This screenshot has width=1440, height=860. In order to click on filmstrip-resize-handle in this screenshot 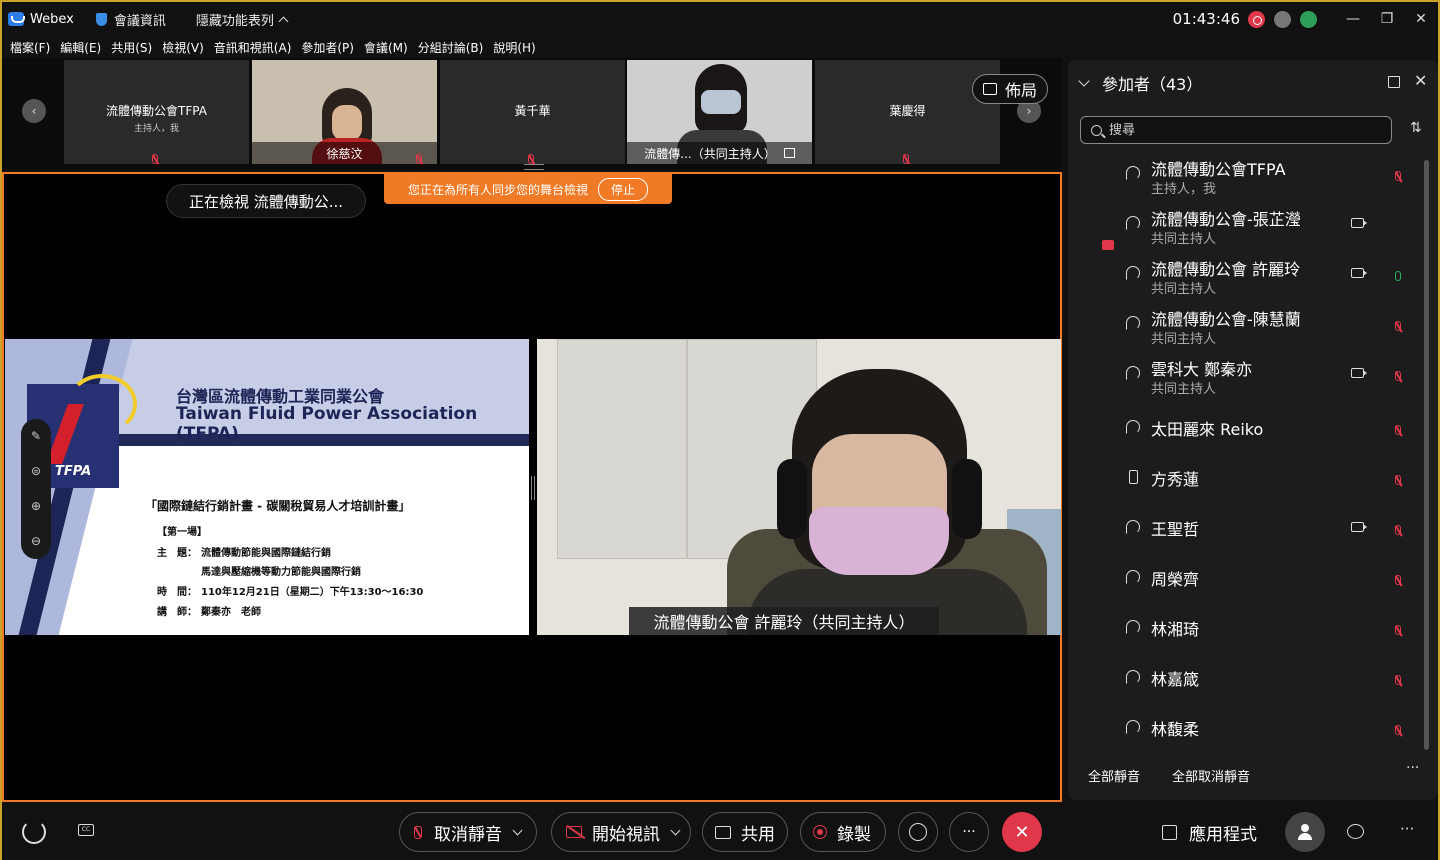, I will do `click(534, 167)`.